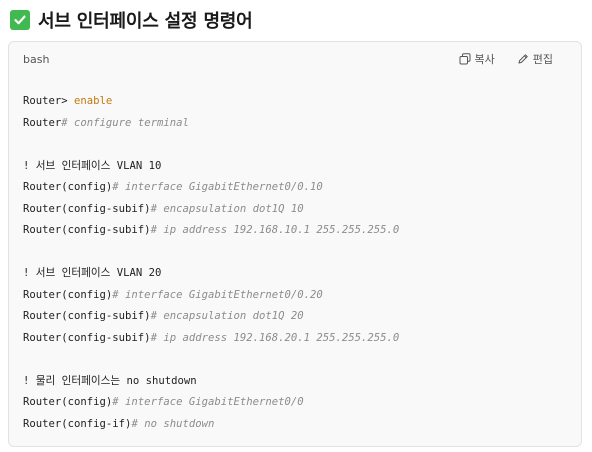 This screenshot has width=592, height=452. I want to click on section-heading: 서브 인터페이스 설정 명령어, so click(131, 20).